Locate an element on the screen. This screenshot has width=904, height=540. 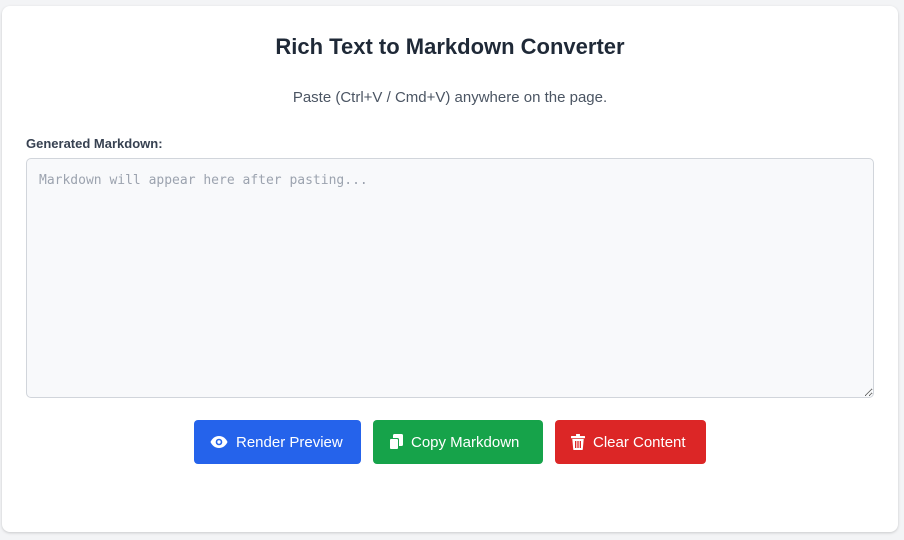
render-preview-button: Render Preview is located at coordinates (277, 442).